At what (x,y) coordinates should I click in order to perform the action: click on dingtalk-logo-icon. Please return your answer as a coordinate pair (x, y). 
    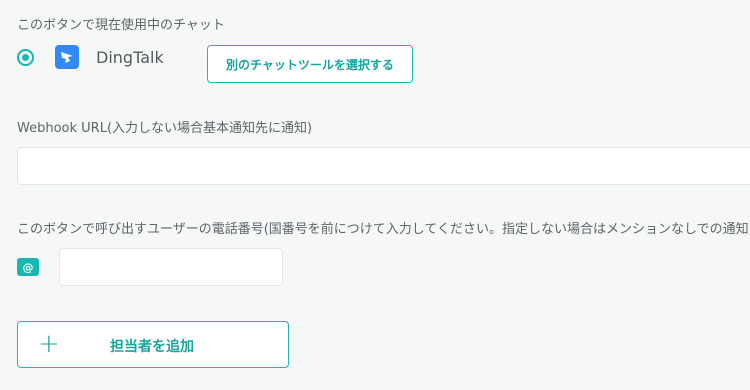
    Looking at the image, I should click on (67, 57).